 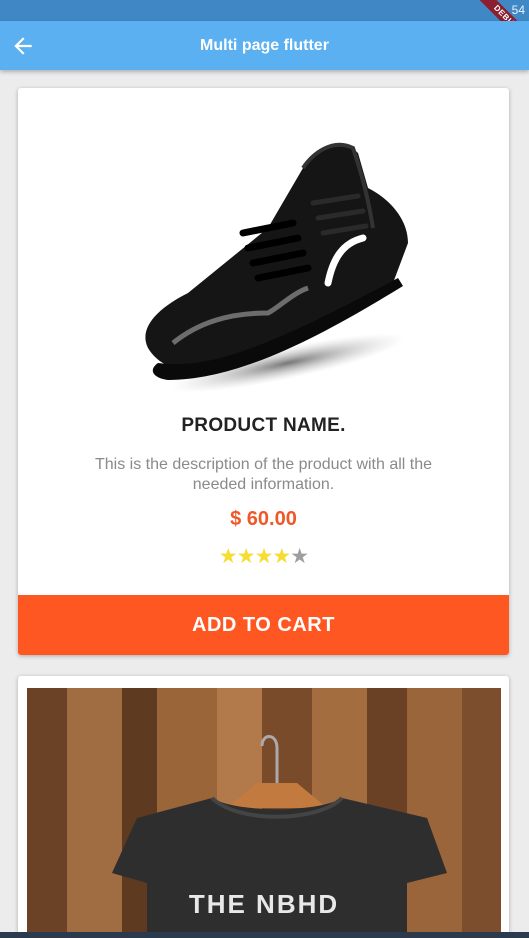 I want to click on add-to-cart-button: ADD TO CART, so click(x=263, y=625).